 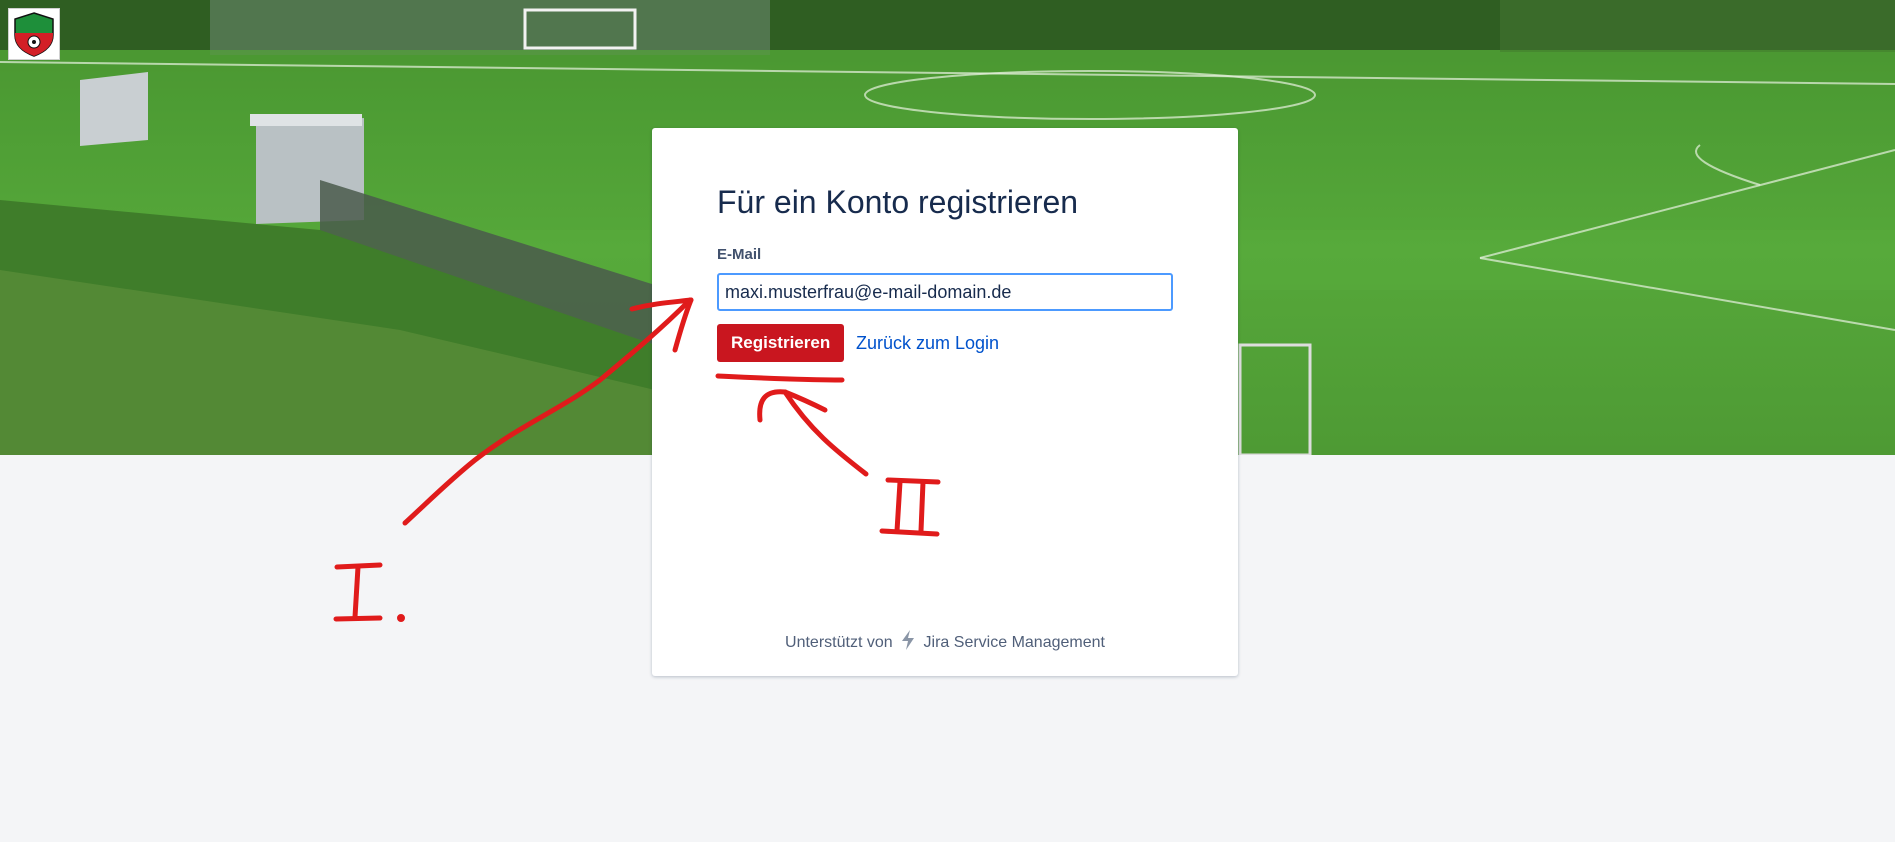 What do you see at coordinates (927, 343) in the screenshot?
I see `back-to-login-link: Zurück zum Login` at bounding box center [927, 343].